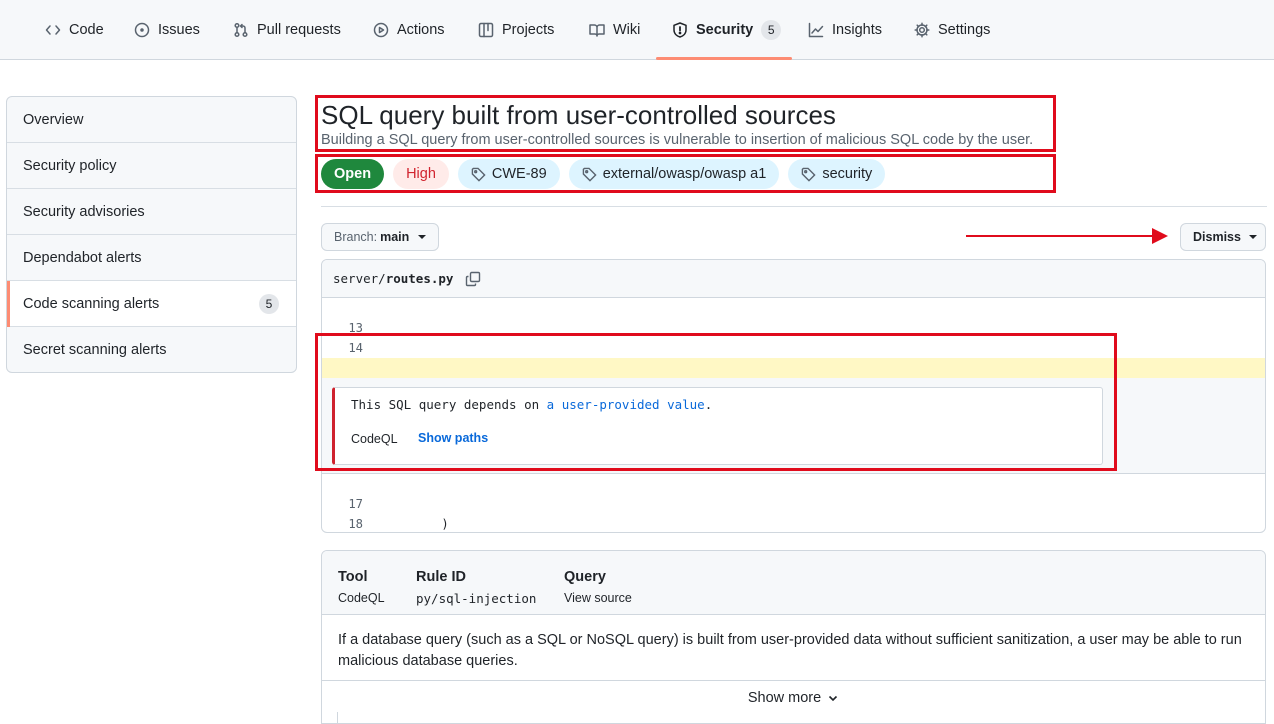 Image resolution: width=1274 pixels, height=724 pixels. I want to click on book-icon, so click(597, 30).